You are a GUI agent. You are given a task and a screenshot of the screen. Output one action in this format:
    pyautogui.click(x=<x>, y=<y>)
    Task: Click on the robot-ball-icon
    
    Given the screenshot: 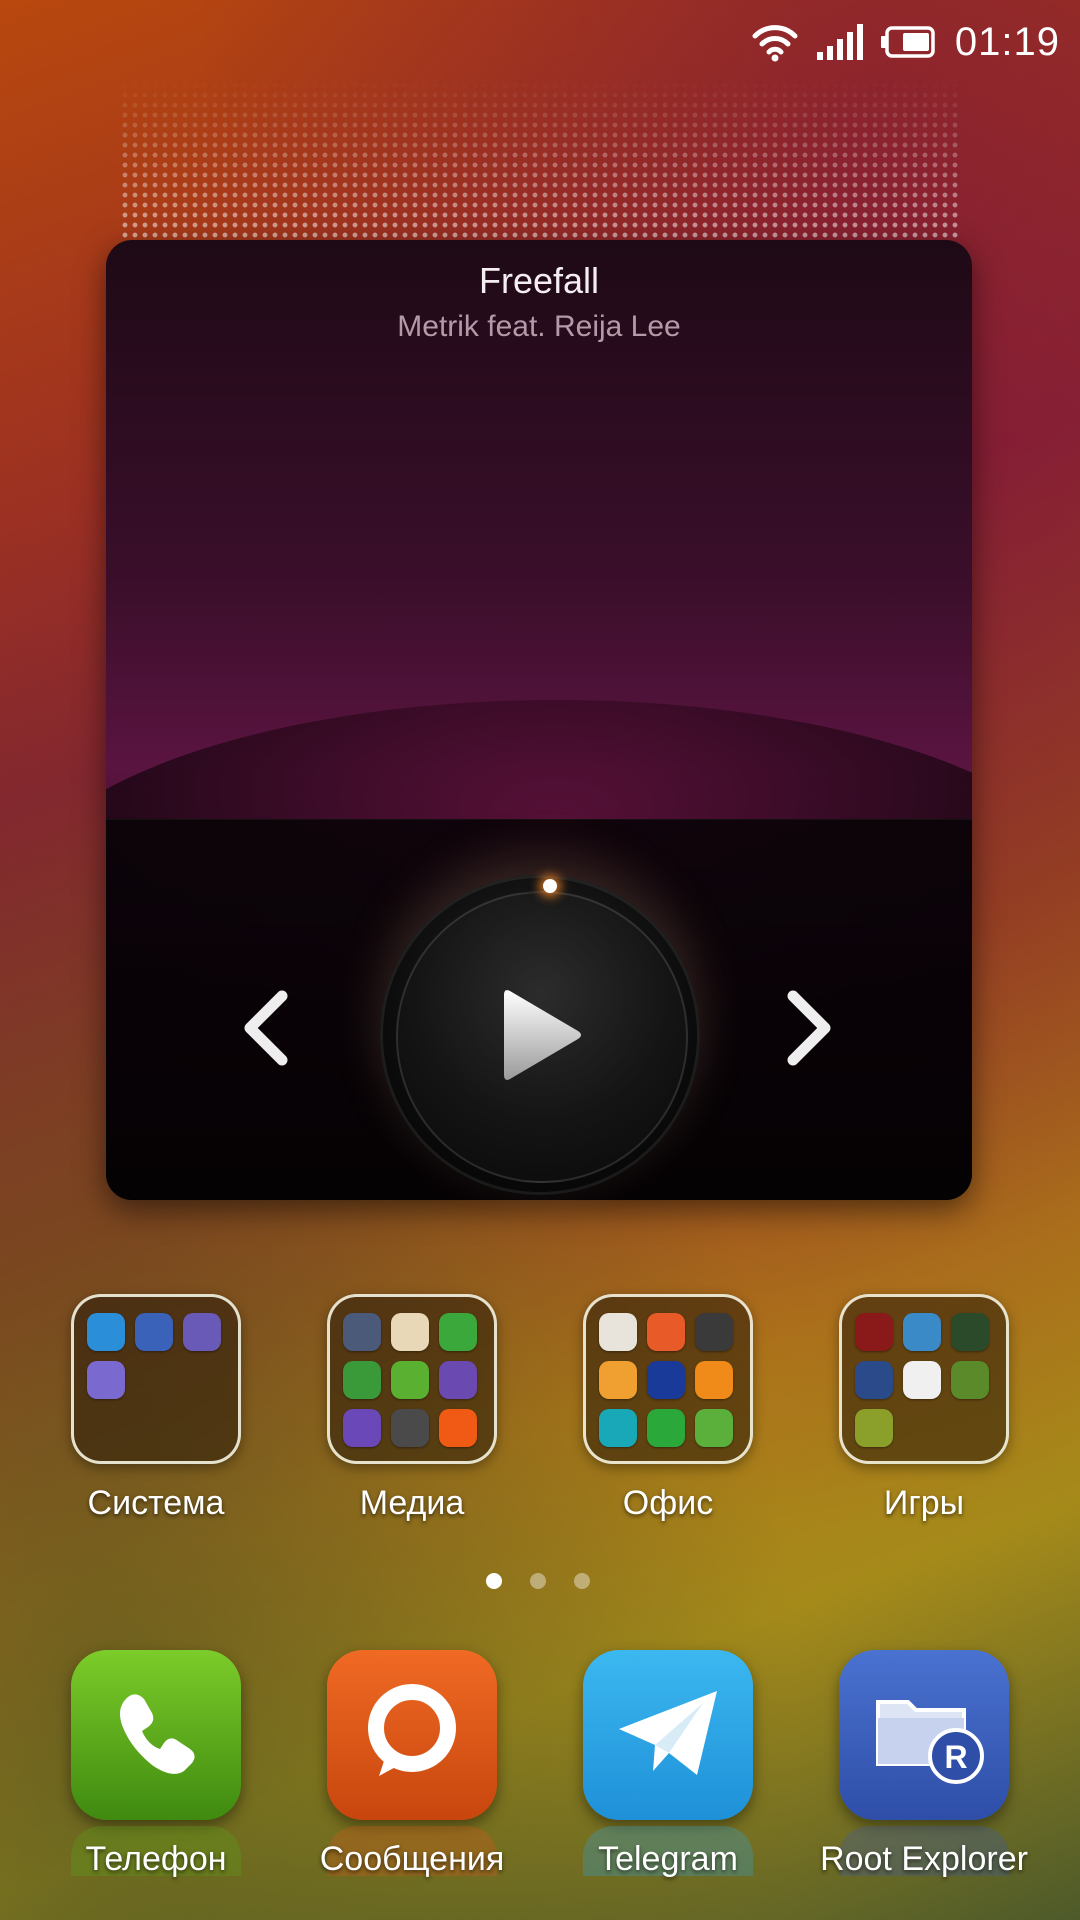 What is the action you would take?
    pyautogui.click(x=922, y=1332)
    